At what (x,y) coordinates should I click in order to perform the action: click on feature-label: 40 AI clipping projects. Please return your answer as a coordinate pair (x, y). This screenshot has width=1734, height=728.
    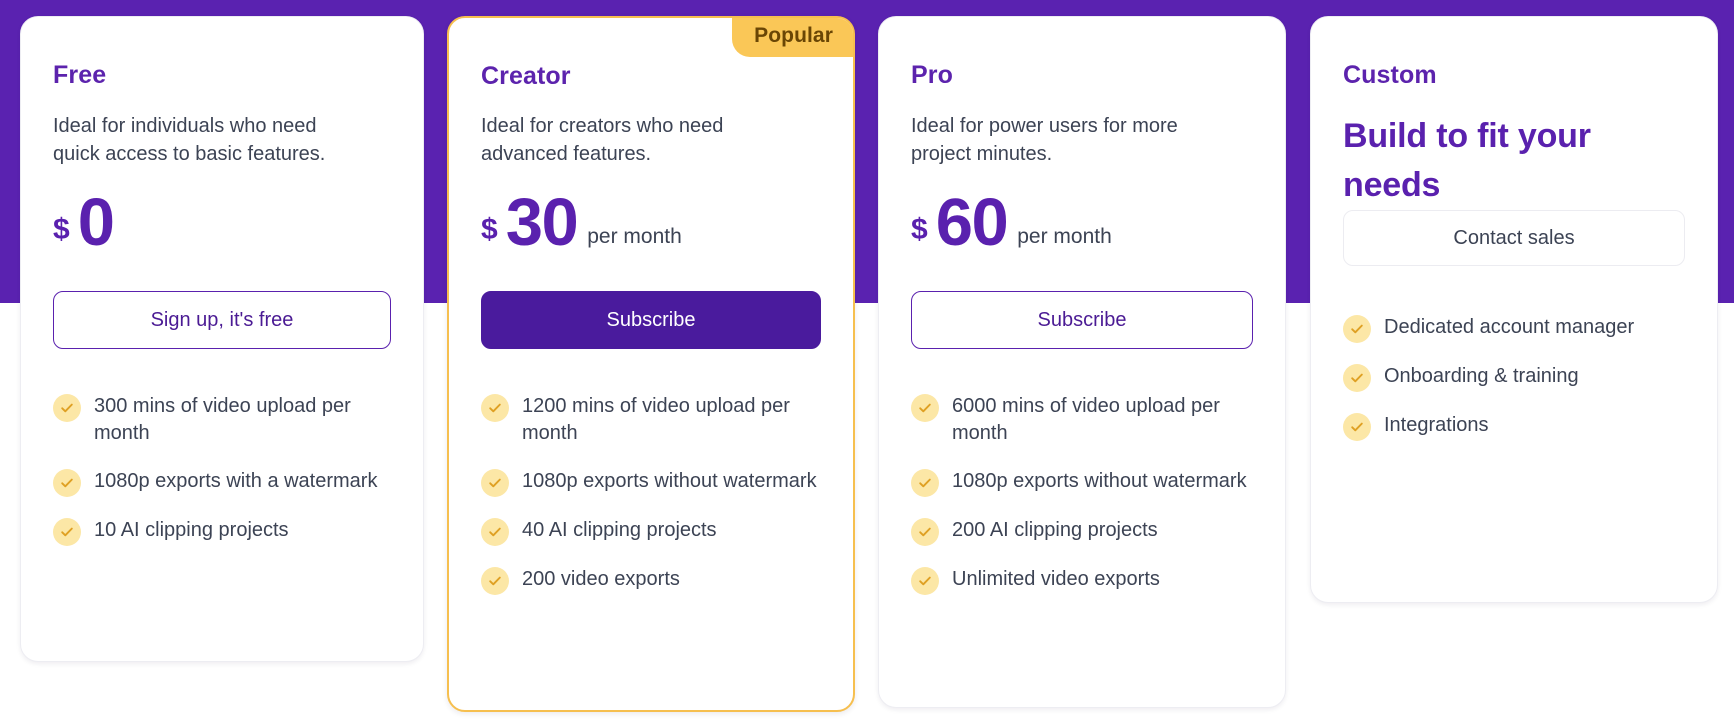
    Looking at the image, I should click on (619, 529).